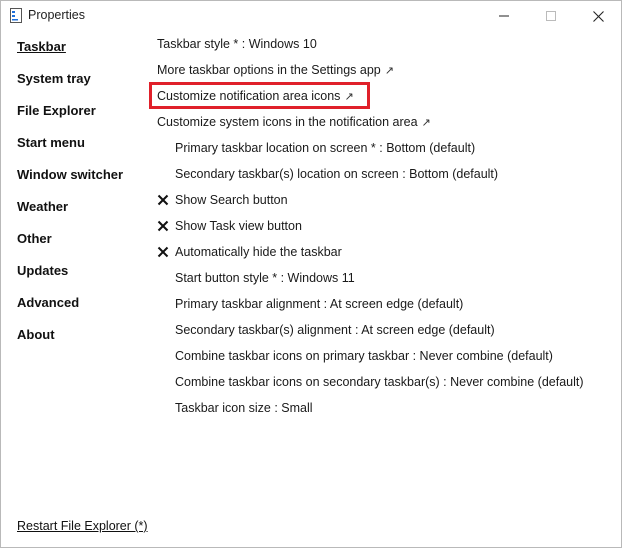  I want to click on sidebar-item-weather: Weather, so click(42, 206).